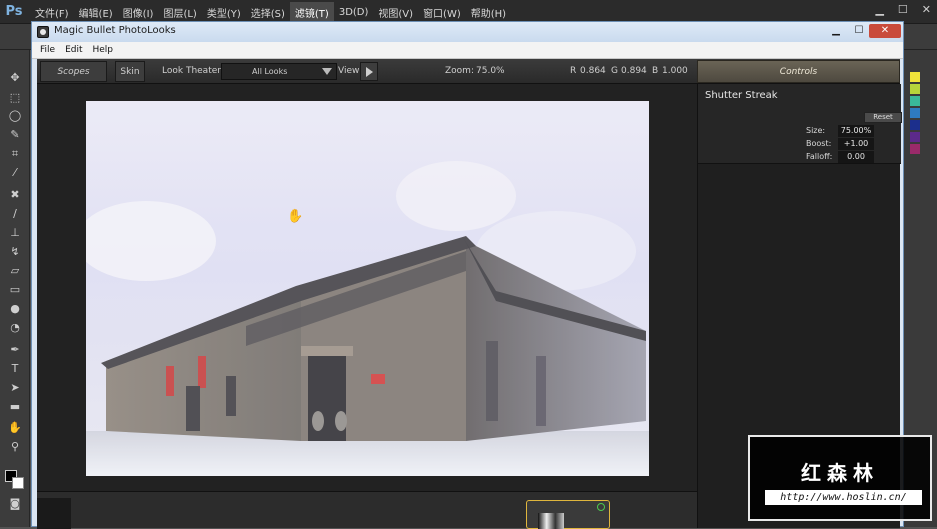  I want to click on photolooks-menubar: File Edit Help, so click(467, 50).